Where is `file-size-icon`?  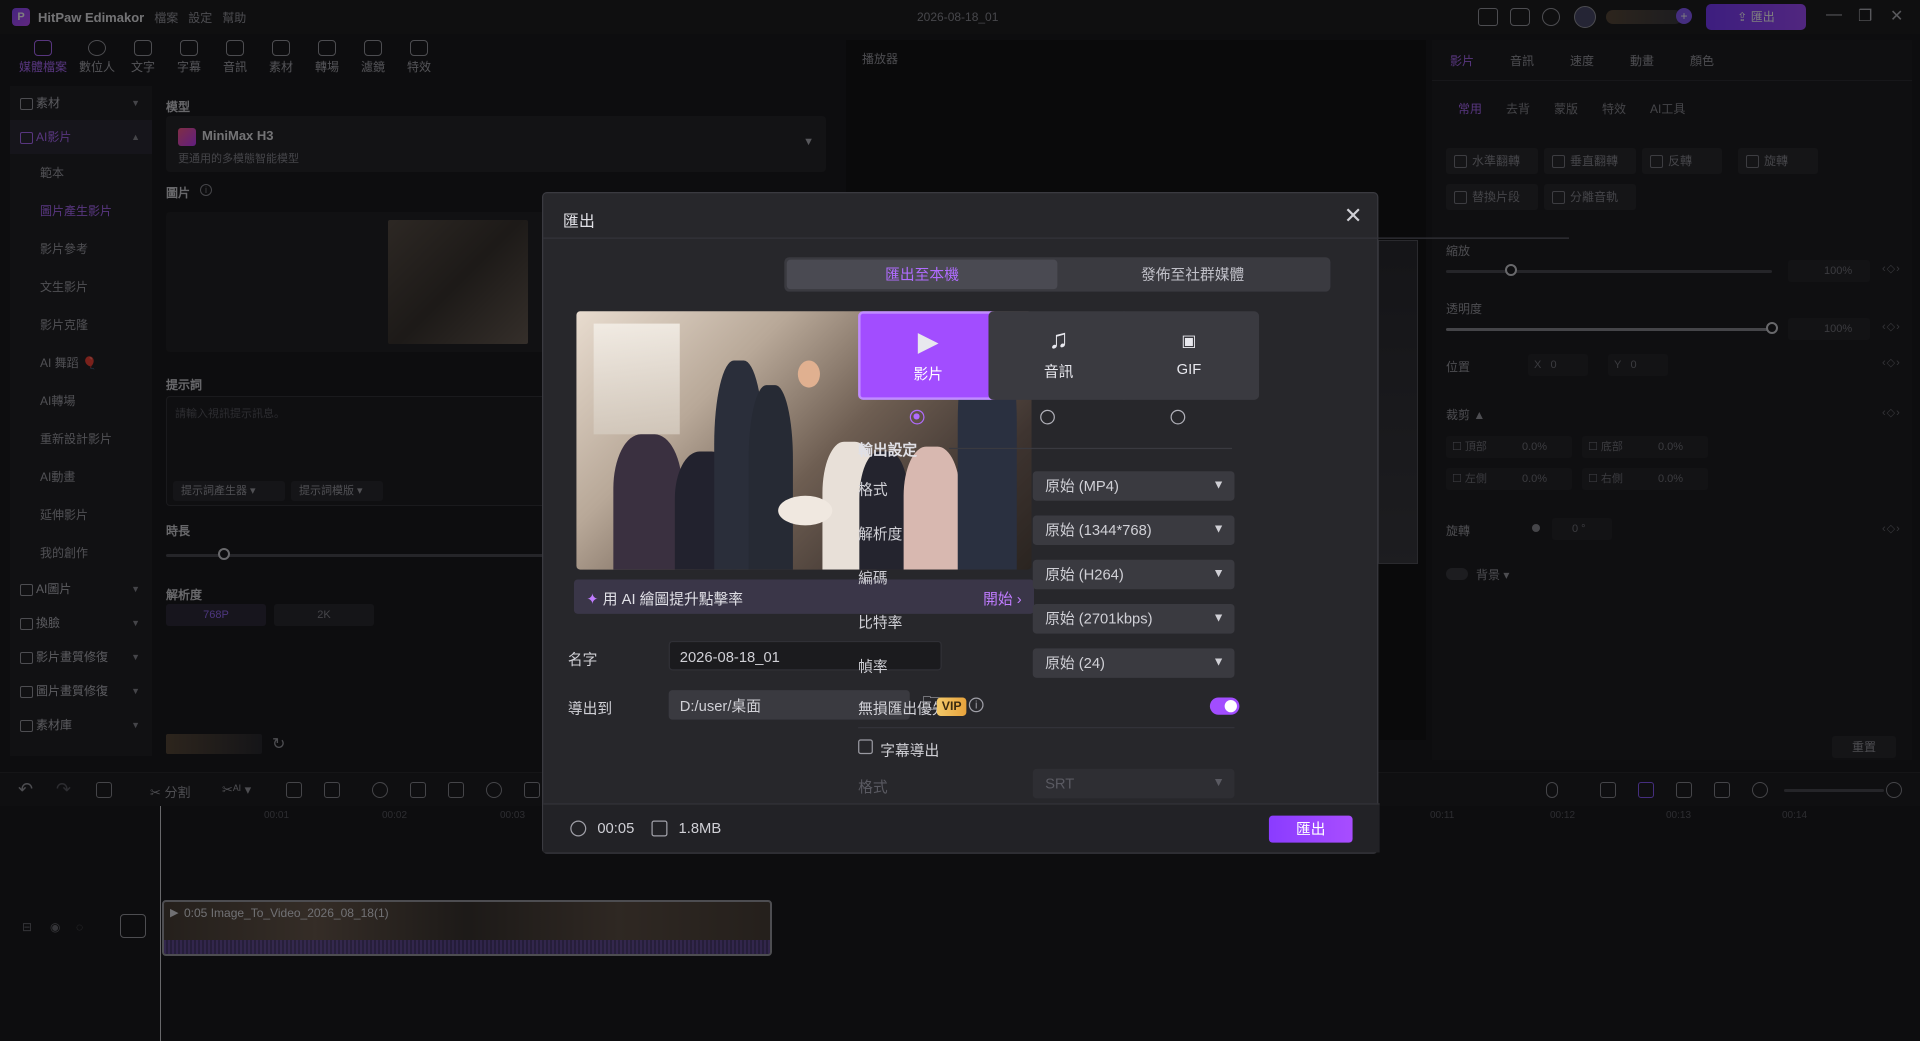
file-size-icon is located at coordinates (659, 828).